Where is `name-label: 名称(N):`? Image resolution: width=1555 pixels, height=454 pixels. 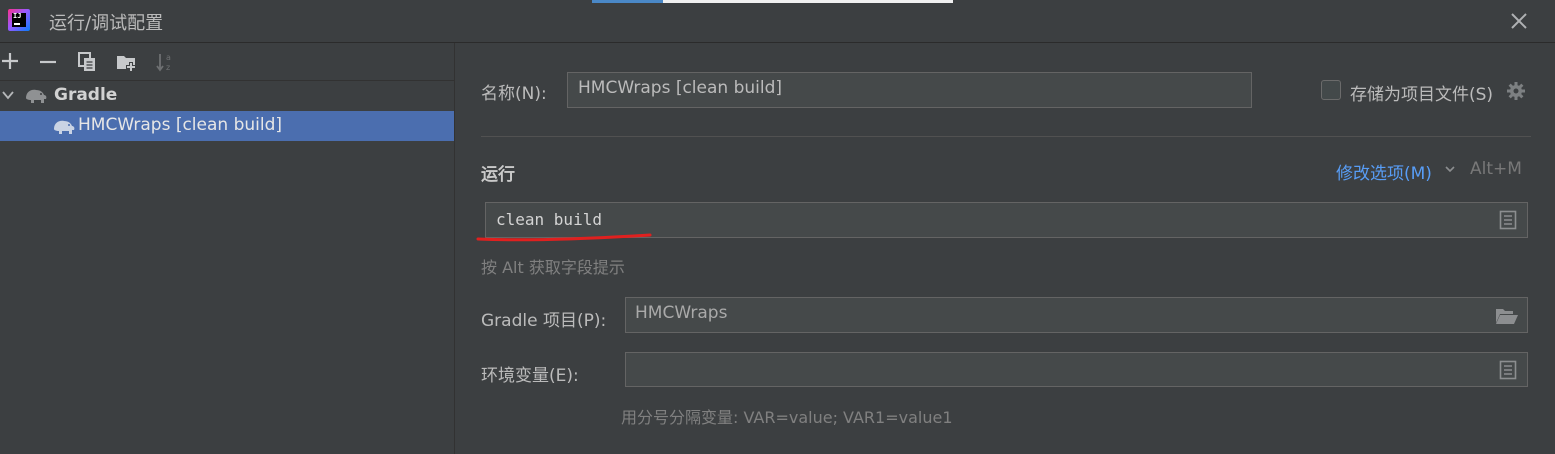
name-label: 名称(N): is located at coordinates (514, 94).